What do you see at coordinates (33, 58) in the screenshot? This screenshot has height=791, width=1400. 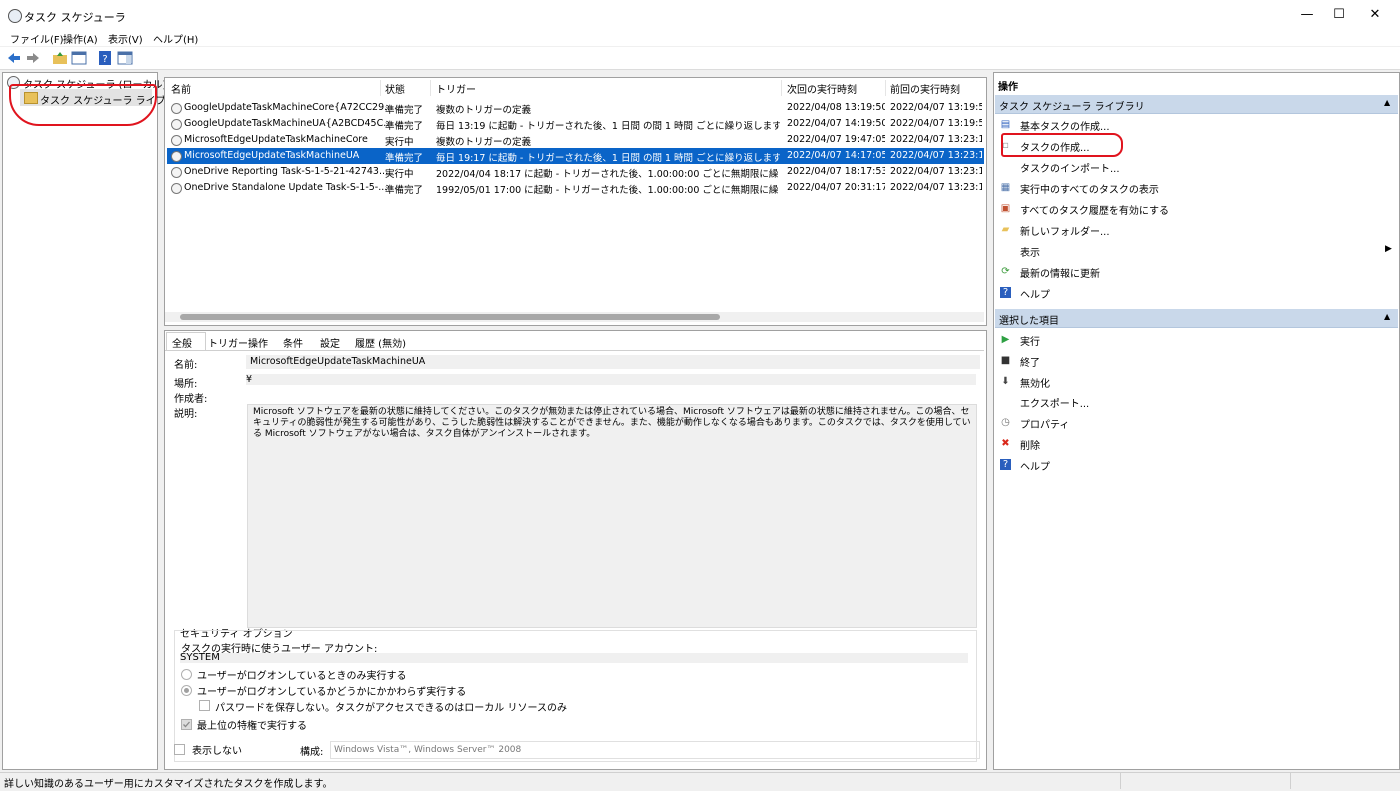 I see `forward-icon` at bounding box center [33, 58].